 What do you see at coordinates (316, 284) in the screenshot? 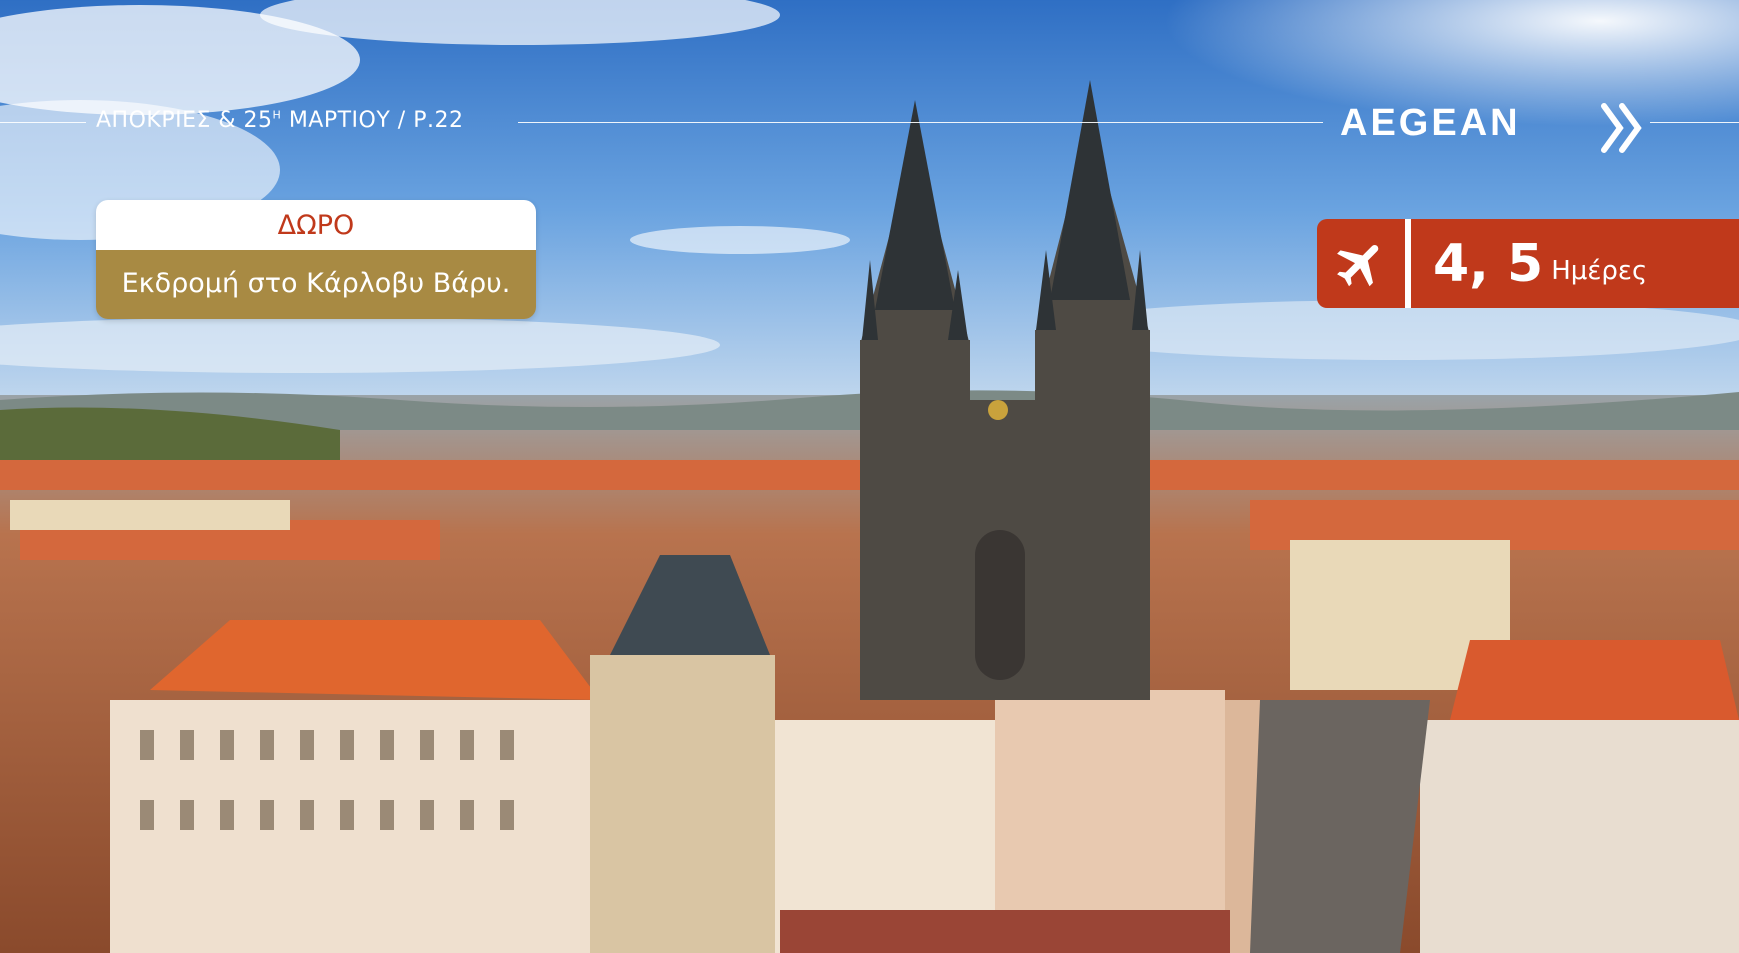
I see `gift-text: Εκδρομή στο Κάρλοβυ Βάρυ.` at bounding box center [316, 284].